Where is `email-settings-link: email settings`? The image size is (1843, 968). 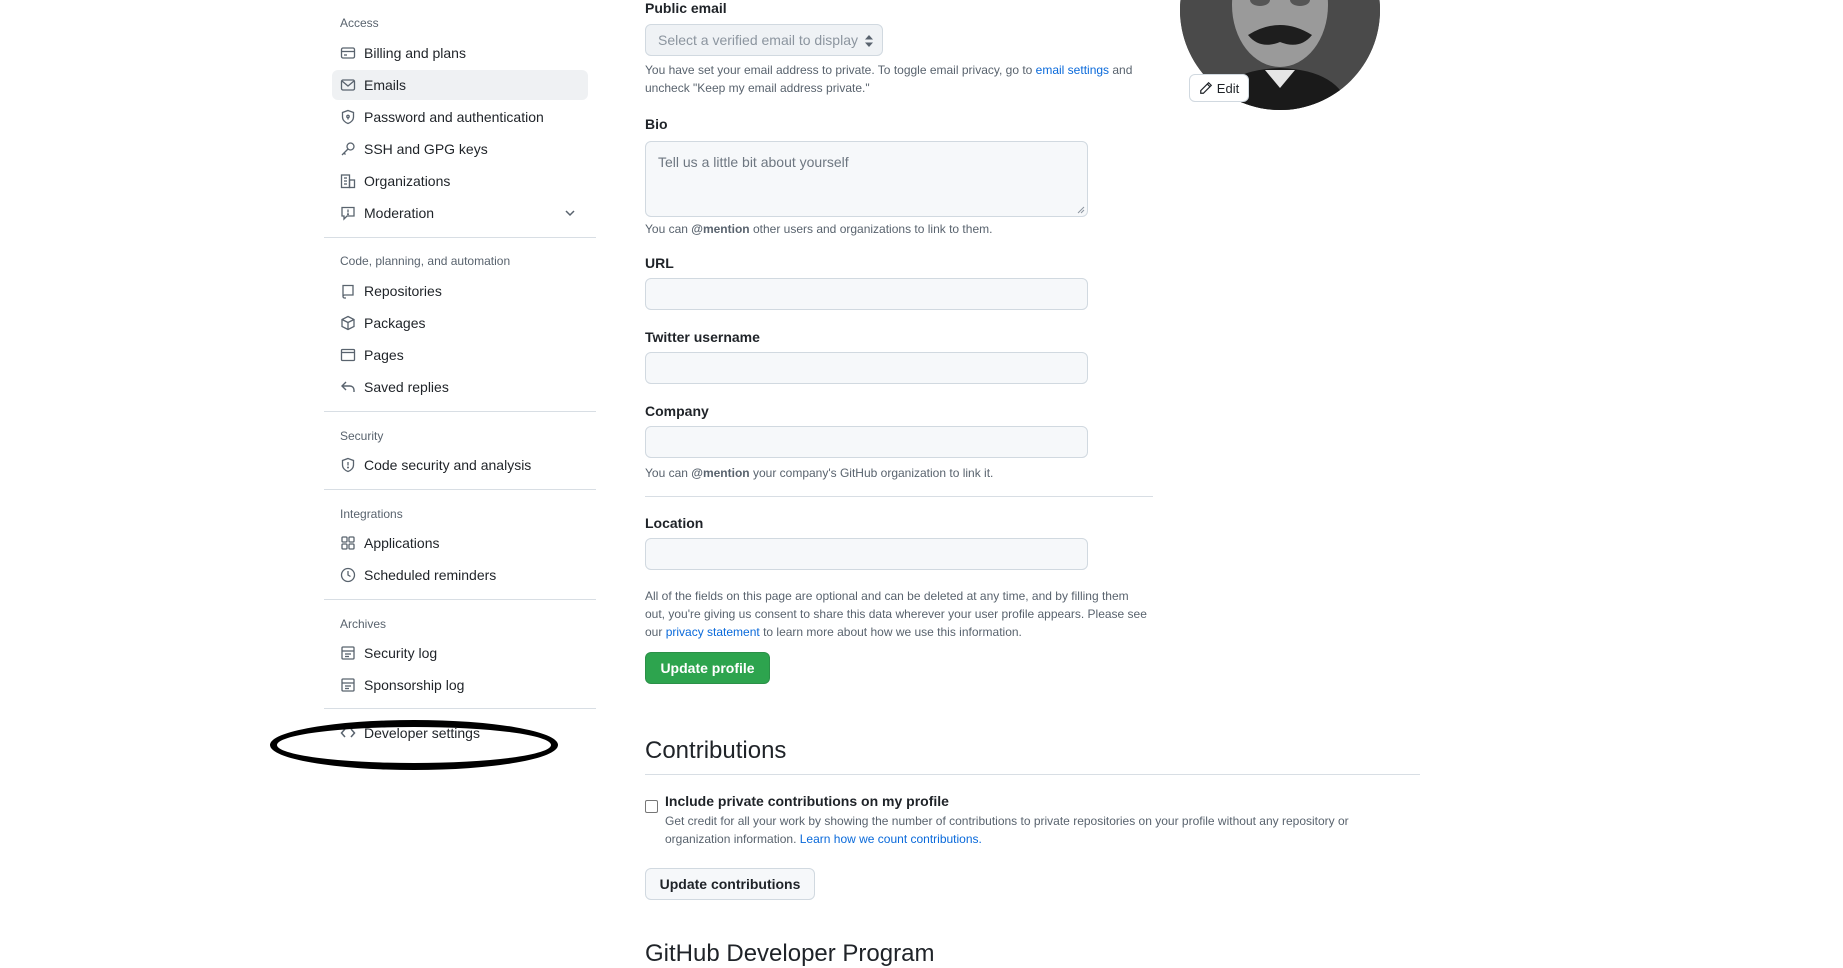 email-settings-link: email settings is located at coordinates (1072, 70).